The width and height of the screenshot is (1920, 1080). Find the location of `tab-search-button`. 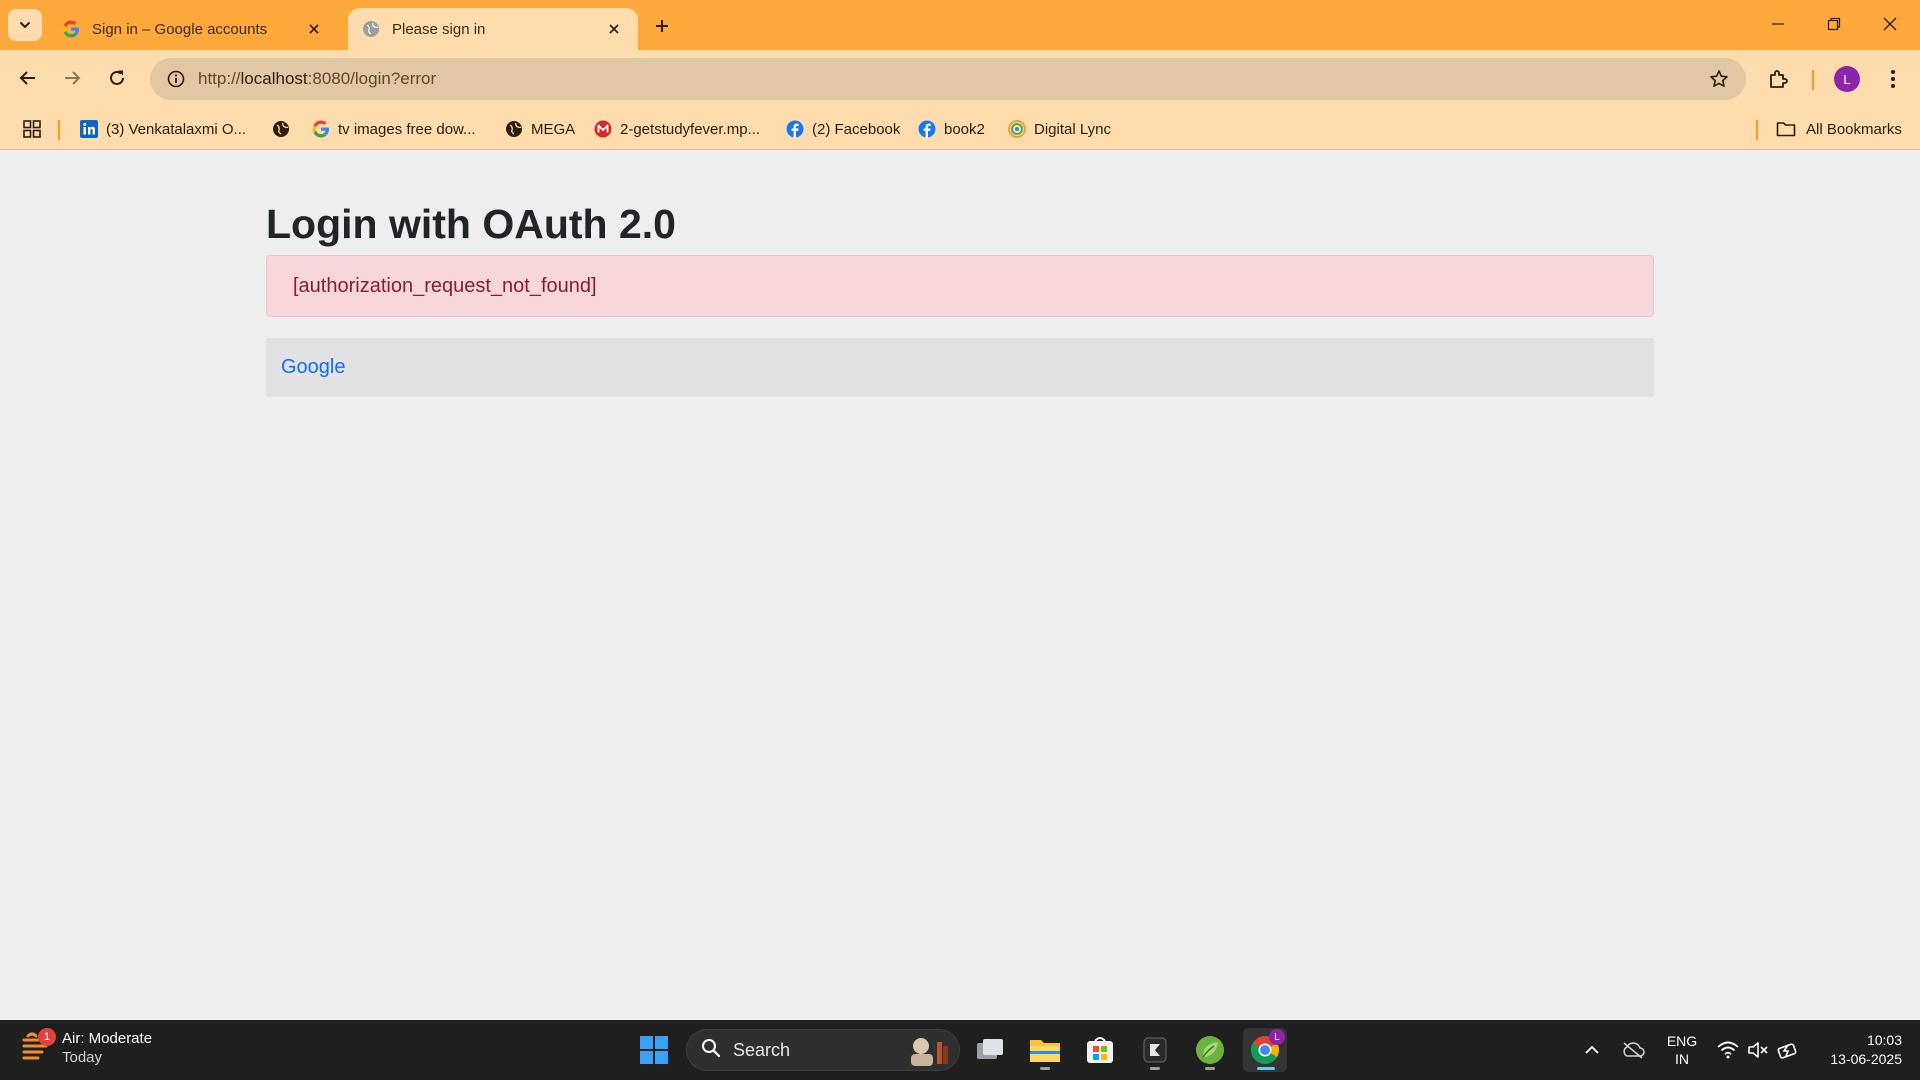

tab-search-button is located at coordinates (25, 25).